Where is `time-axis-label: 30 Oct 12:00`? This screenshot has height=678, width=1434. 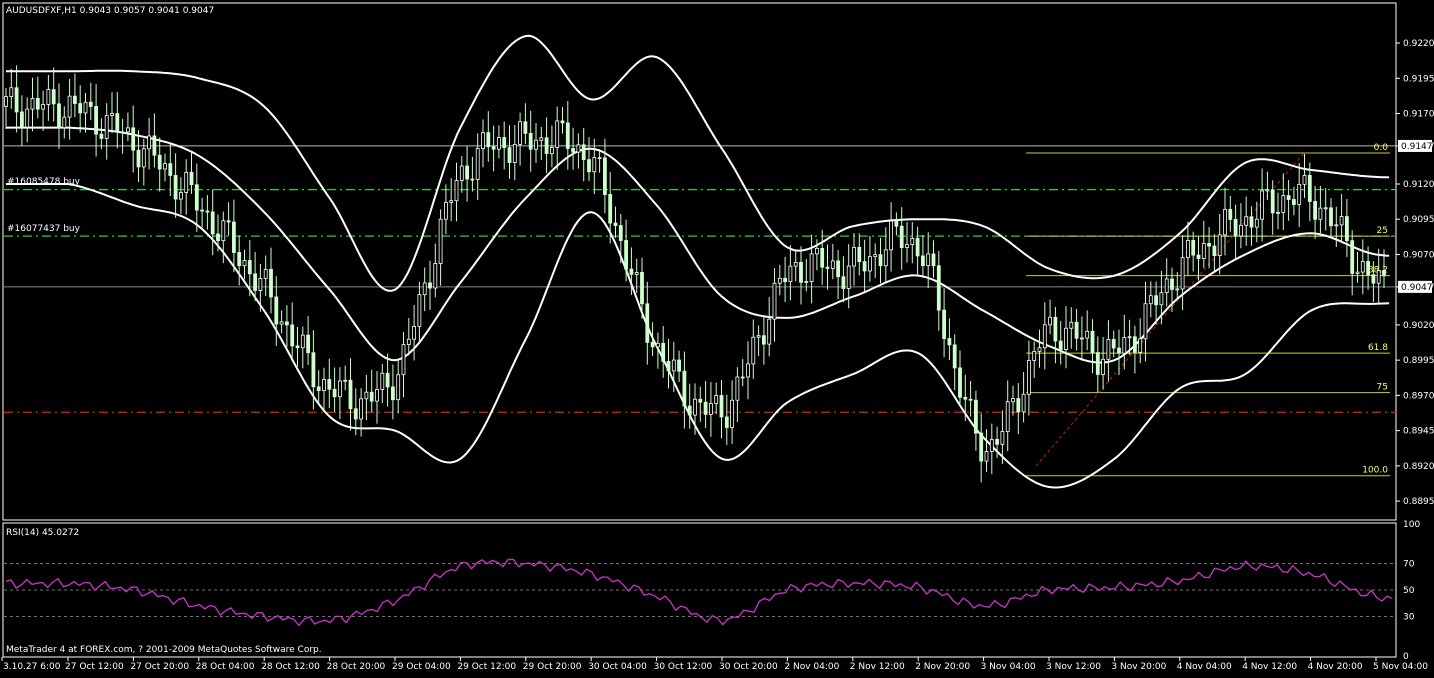
time-axis-label: 30 Oct 12:00 is located at coordinates (683, 667).